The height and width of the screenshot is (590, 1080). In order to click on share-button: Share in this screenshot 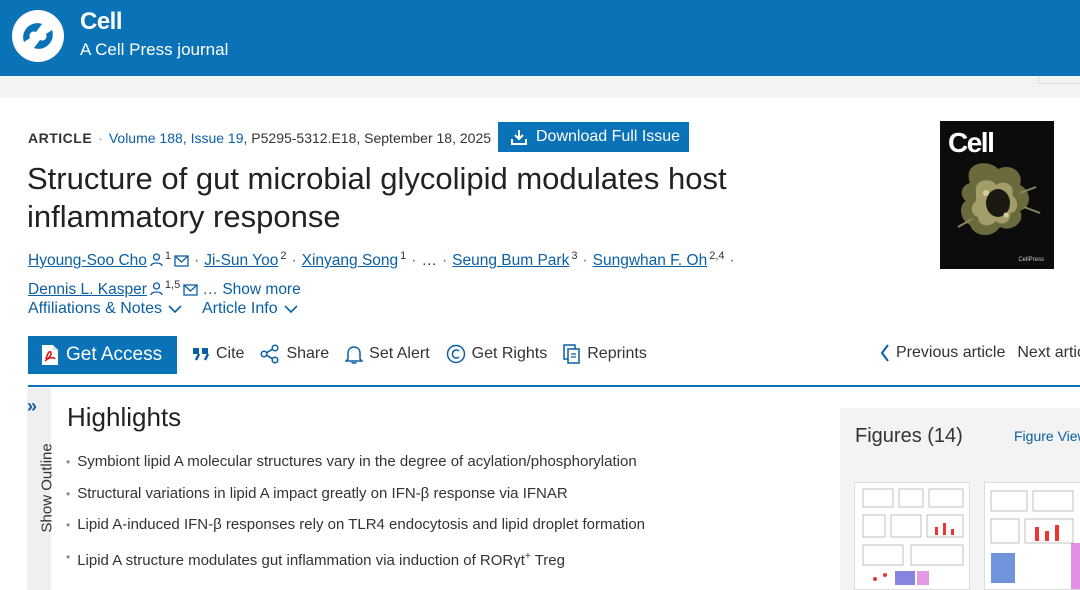, I will do `click(294, 354)`.